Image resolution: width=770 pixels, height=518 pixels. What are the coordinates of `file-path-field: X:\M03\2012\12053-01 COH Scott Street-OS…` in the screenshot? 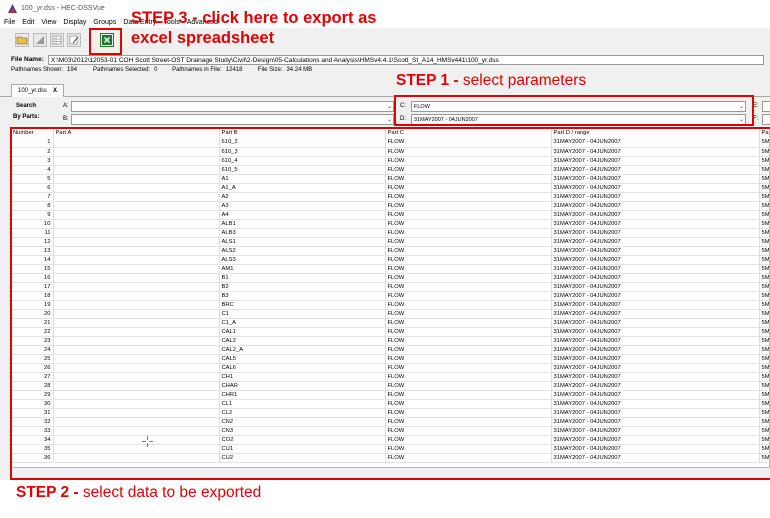 It's located at (405, 59).